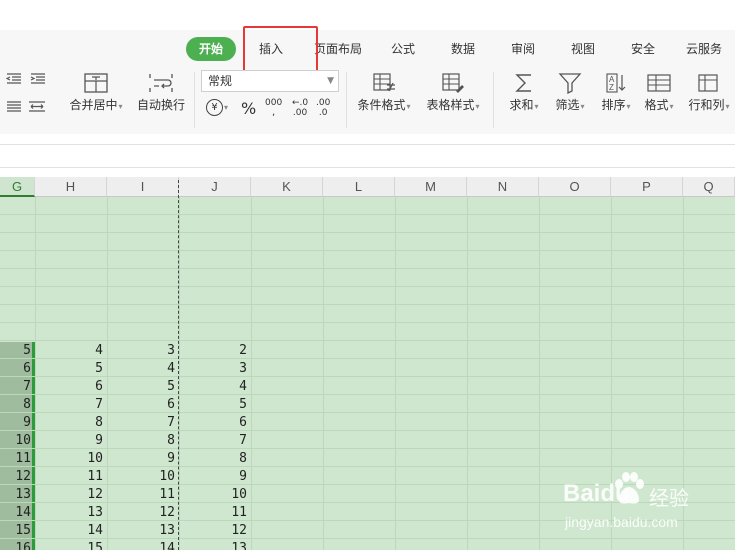  Describe the element at coordinates (523, 49) in the screenshot. I see `tab-review: 审阅` at that location.